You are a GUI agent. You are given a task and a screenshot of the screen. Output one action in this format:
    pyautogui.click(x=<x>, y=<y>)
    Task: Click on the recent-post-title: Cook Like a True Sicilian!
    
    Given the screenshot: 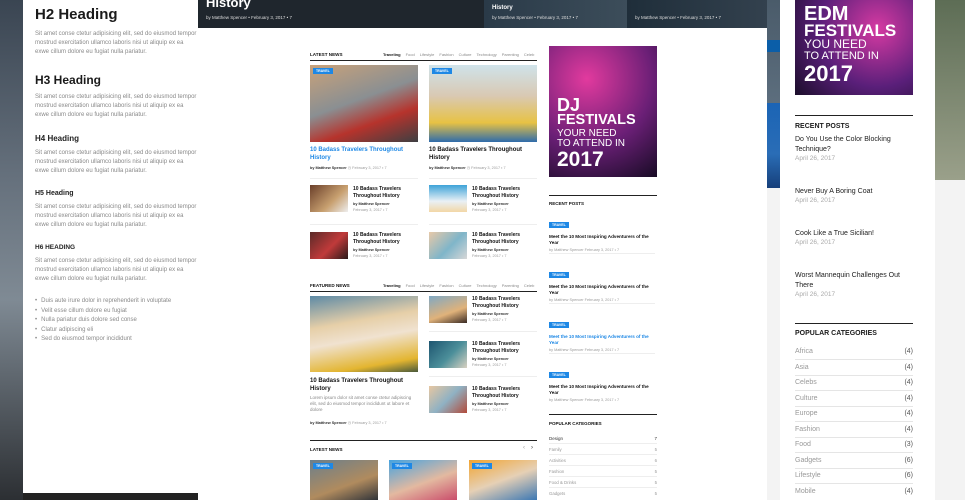 What is the action you would take?
    pyautogui.click(x=850, y=234)
    